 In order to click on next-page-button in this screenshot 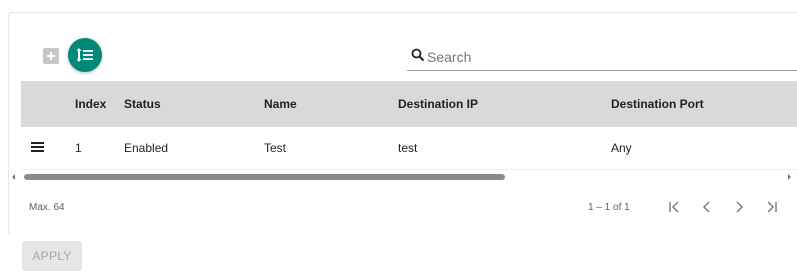, I will do `click(739, 207)`.